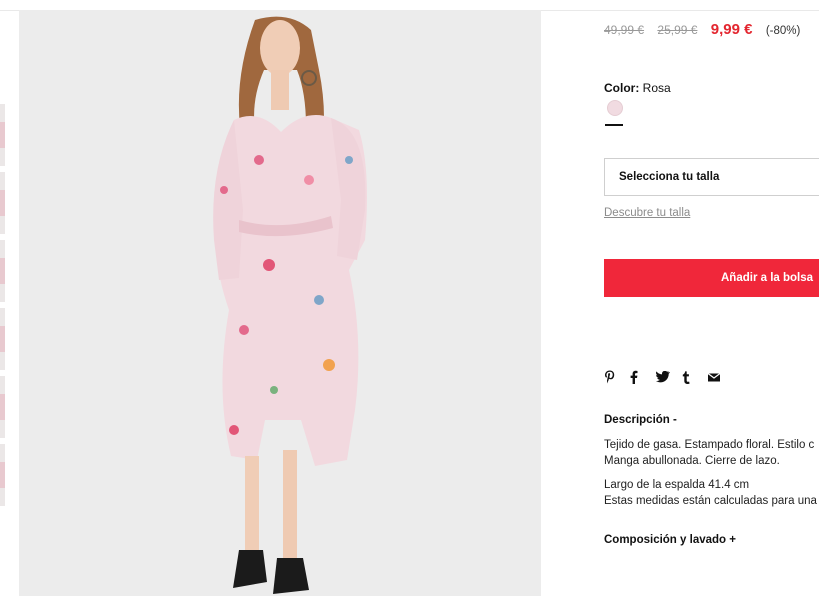 Image resolution: width=819 pixels, height=596 pixels. Describe the element at coordinates (783, 31) in the screenshot. I see `discount-badge: (-80%)` at that location.